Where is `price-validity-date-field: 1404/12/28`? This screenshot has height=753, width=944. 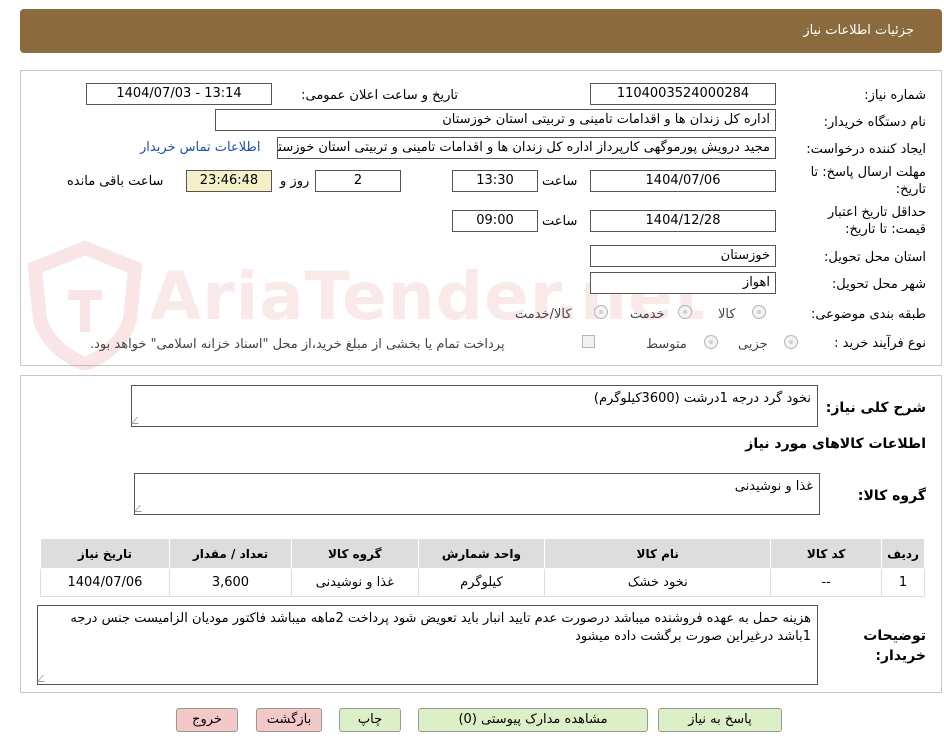
price-validity-date-field: 1404/12/28 is located at coordinates (683, 221).